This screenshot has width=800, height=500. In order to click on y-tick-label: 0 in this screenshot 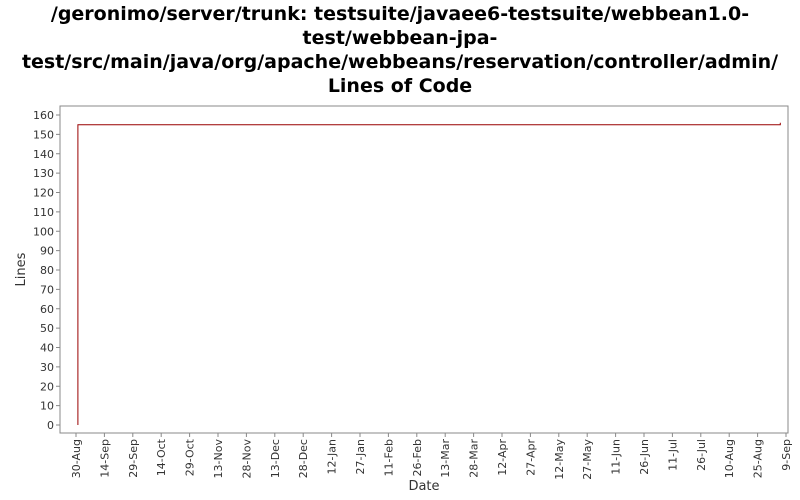, I will do `click(50, 425)`.